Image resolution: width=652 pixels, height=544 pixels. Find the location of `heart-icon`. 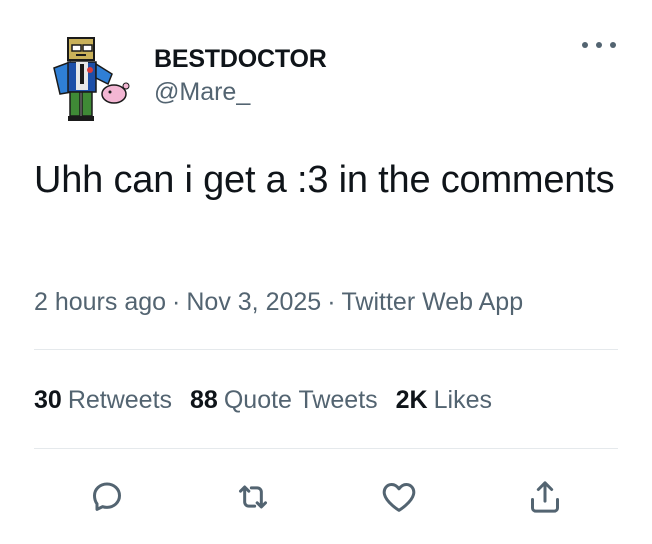

heart-icon is located at coordinates (399, 497).